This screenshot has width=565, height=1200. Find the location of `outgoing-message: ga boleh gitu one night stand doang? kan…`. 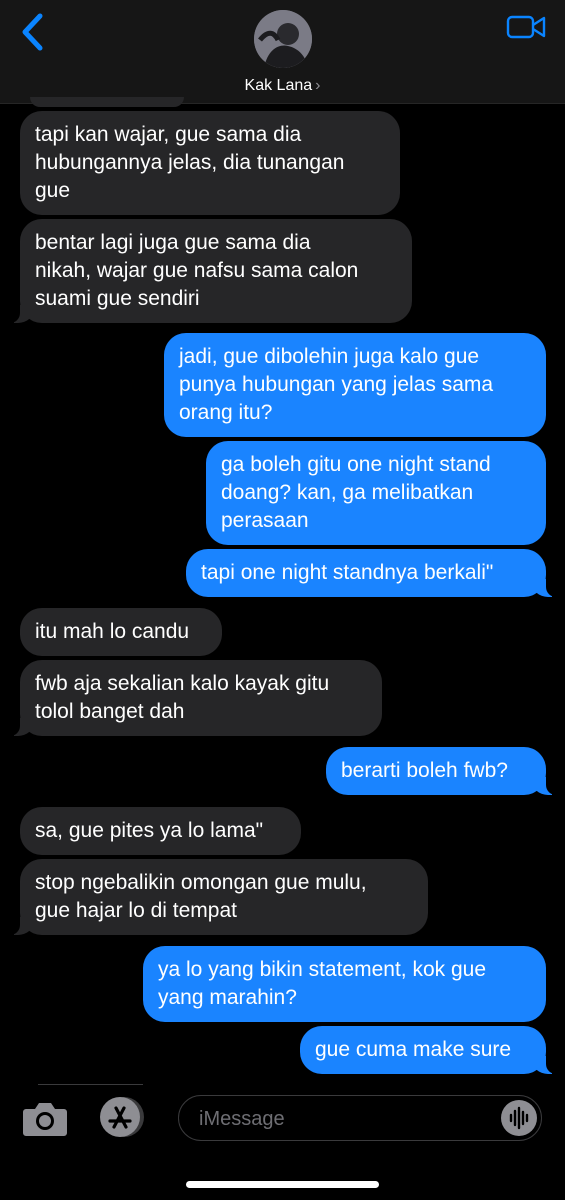

outgoing-message: ga boleh gitu one night stand doang? kan… is located at coordinates (376, 493).